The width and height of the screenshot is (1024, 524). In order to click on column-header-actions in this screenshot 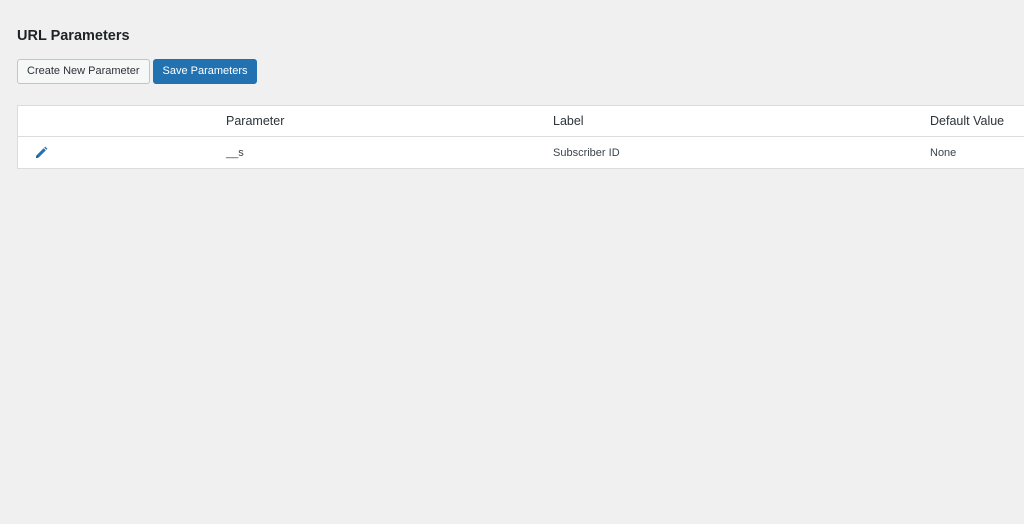, I will do `click(122, 121)`.